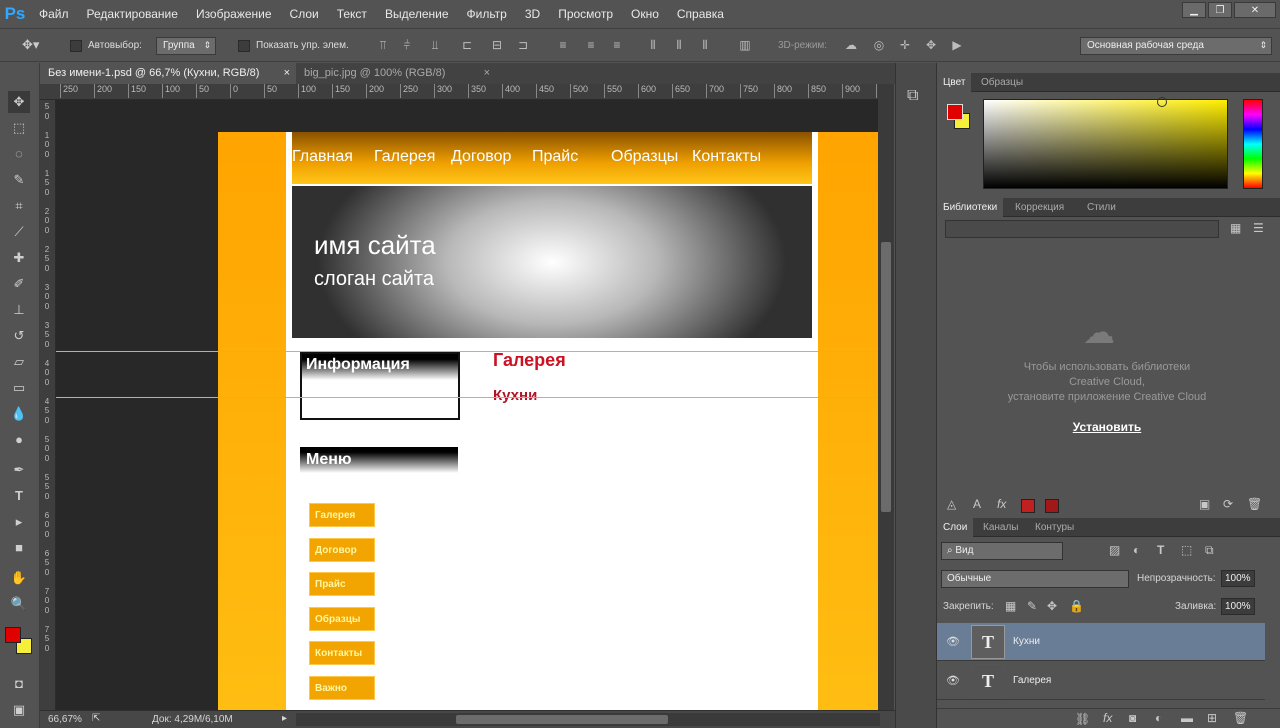 Image resolution: width=1280 pixels, height=728 pixels. I want to click on quick-mask-icon: ◘, so click(19, 684).